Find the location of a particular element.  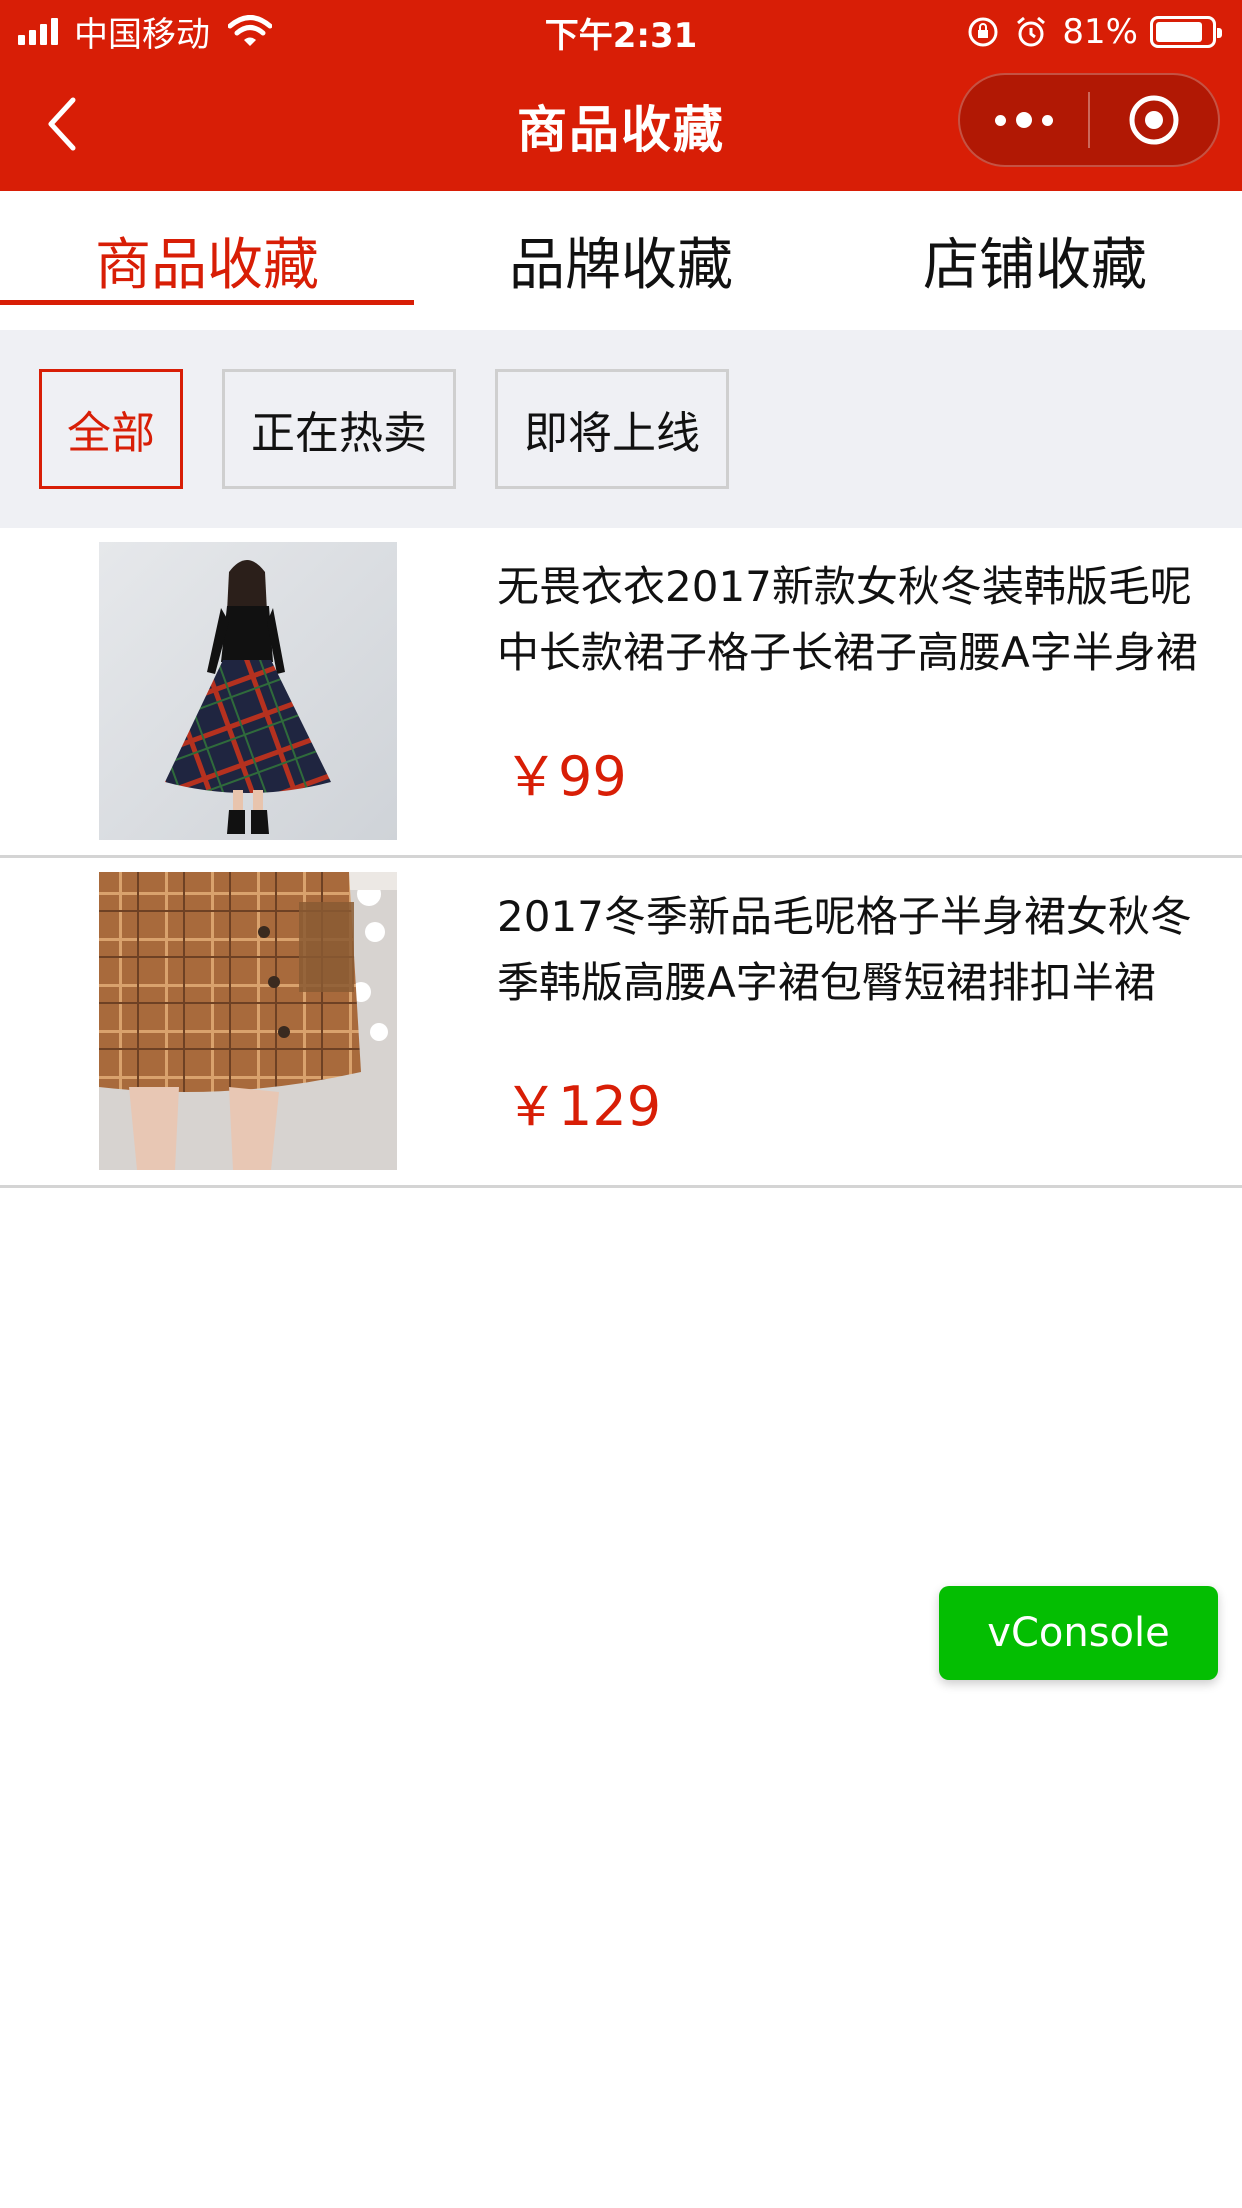

product-item: 无畏衣衣2017新款女秋冬装韩版毛呢中长款裙子格子长裙子高腰A字半身裙 ￥99 is located at coordinates (621, 693).